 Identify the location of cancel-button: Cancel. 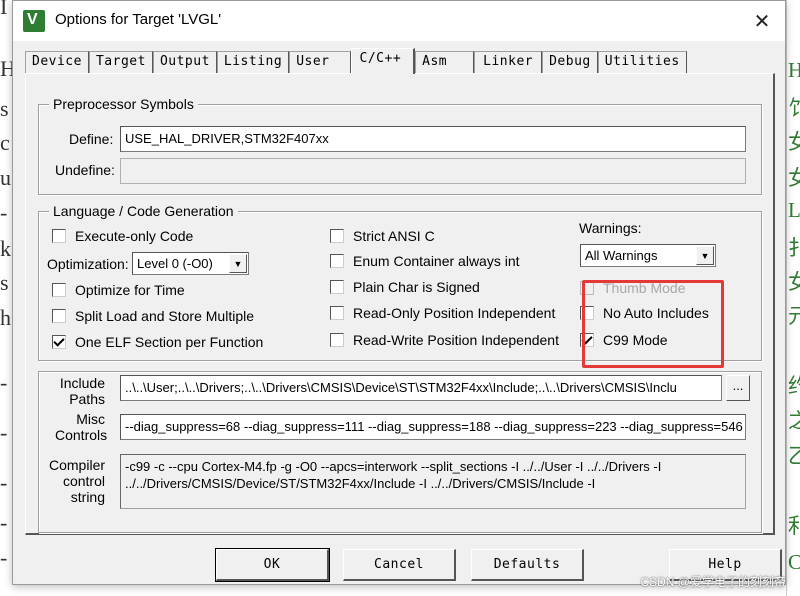
(399, 565).